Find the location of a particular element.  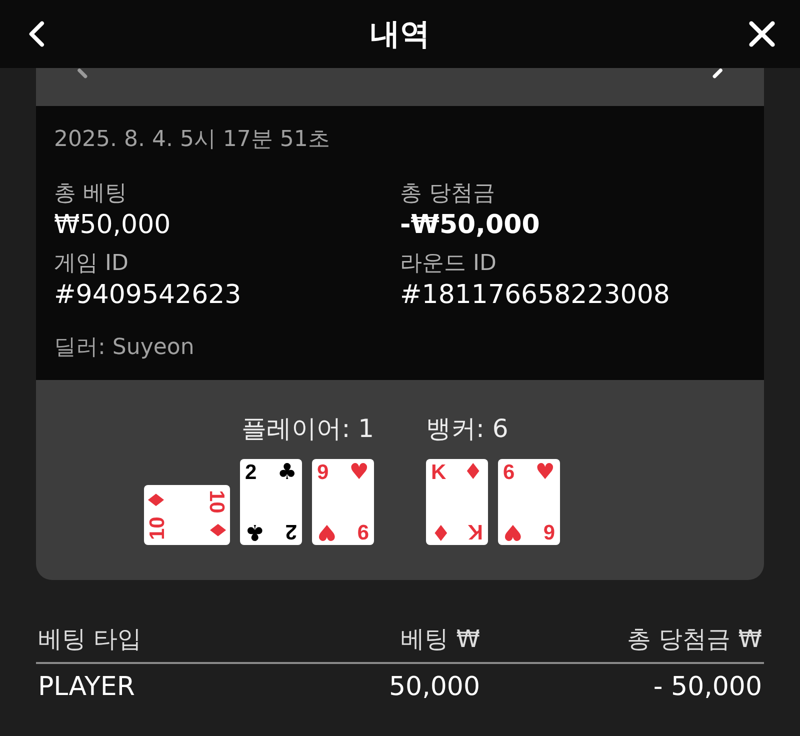

close-icon is located at coordinates (762, 34).